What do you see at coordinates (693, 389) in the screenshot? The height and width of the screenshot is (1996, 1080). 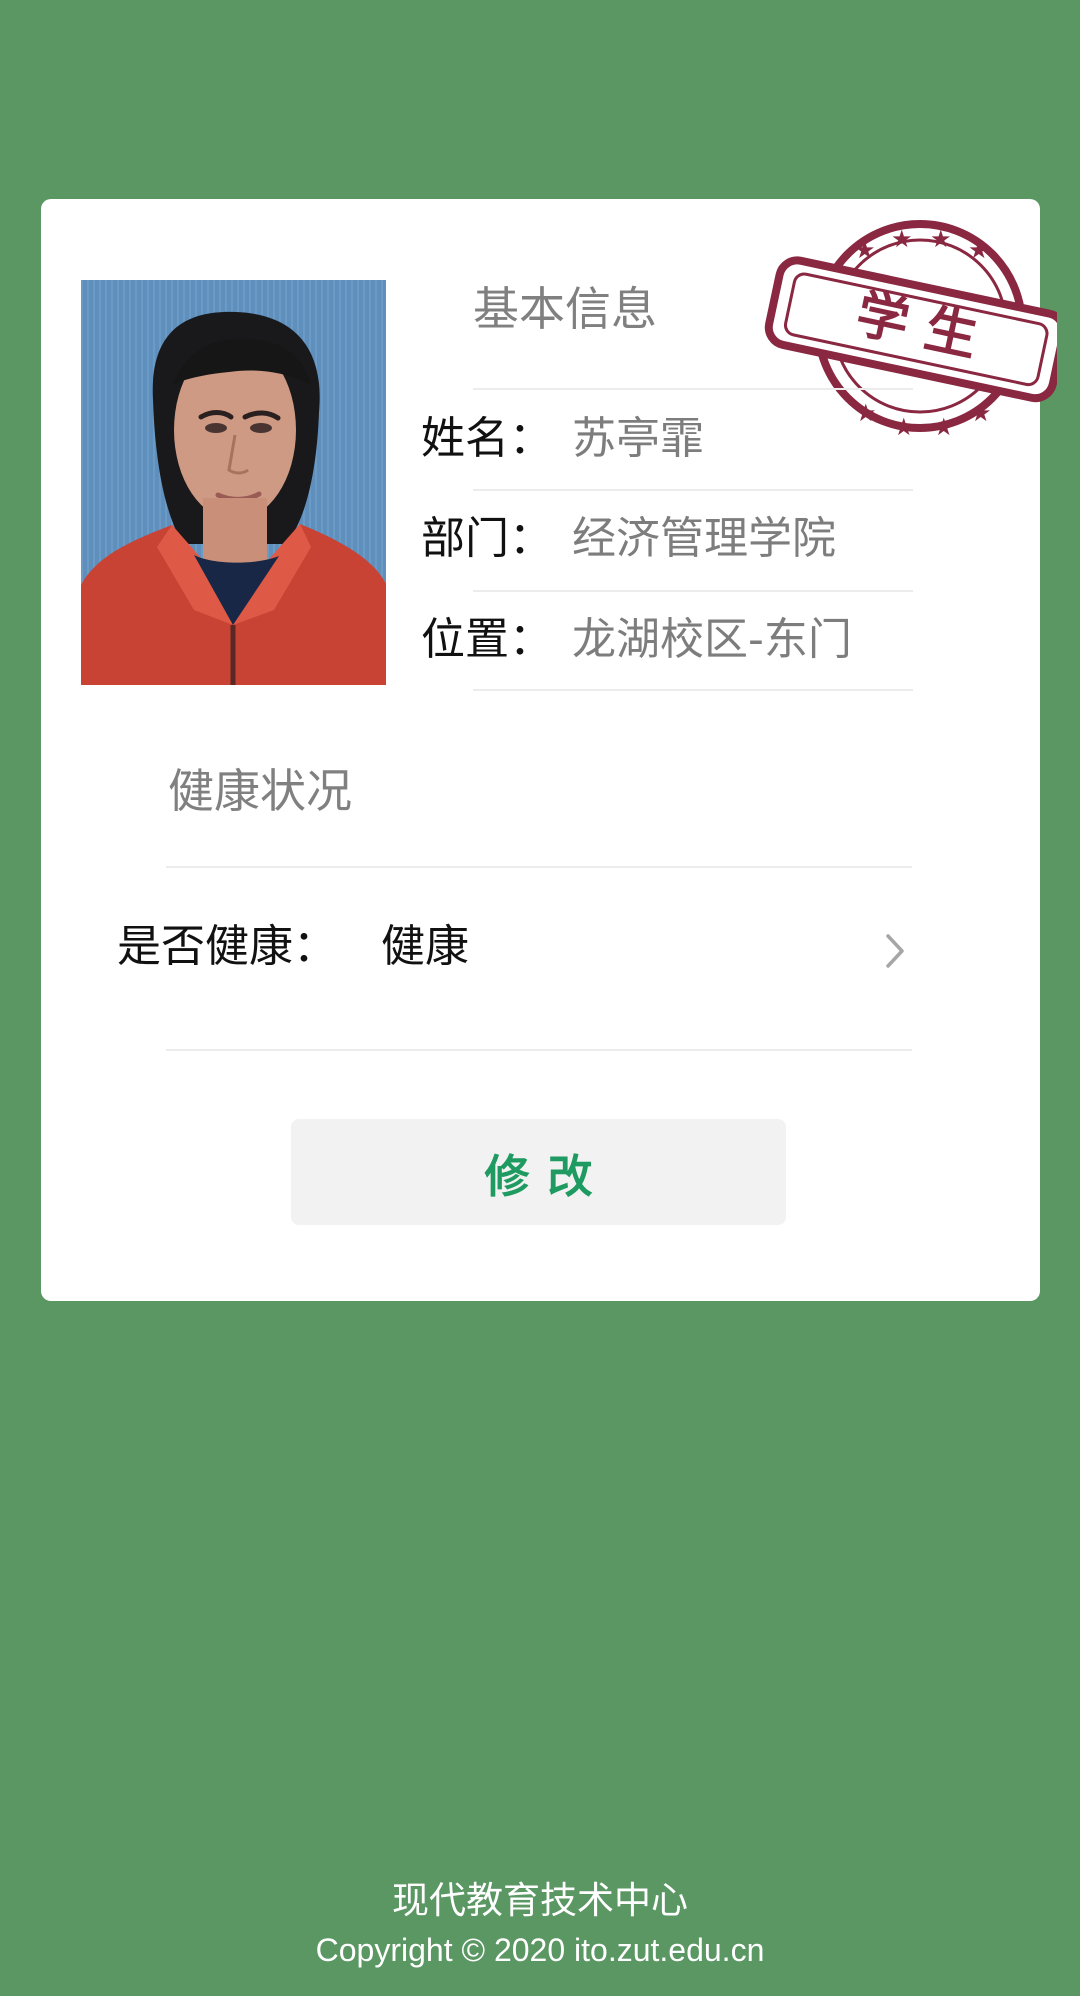 I see `basic-info-divider` at bounding box center [693, 389].